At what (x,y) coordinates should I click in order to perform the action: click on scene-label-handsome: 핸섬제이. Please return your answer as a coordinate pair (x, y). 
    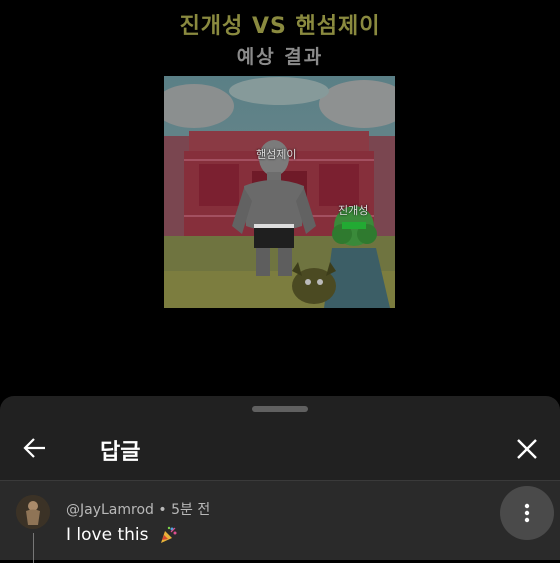
    Looking at the image, I should click on (276, 154).